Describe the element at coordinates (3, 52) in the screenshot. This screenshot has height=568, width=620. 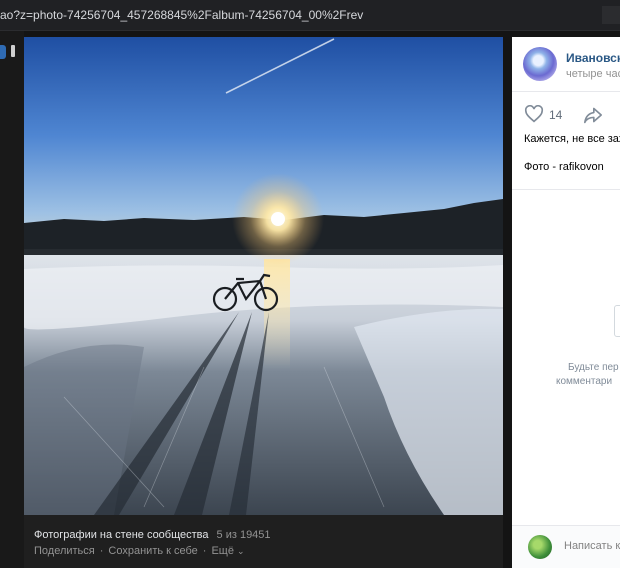
I see `site-logo-icon` at that location.